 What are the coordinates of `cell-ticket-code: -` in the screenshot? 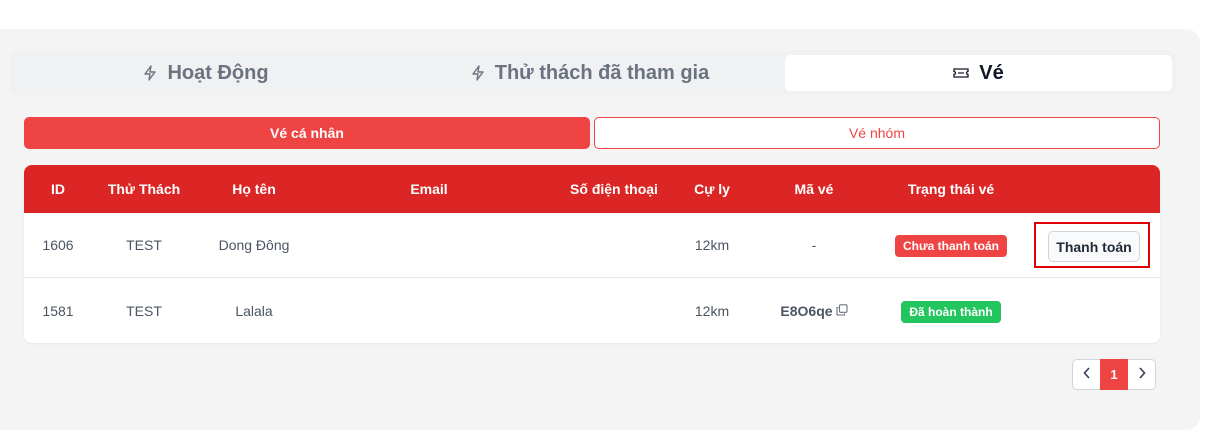 It's located at (814, 245).